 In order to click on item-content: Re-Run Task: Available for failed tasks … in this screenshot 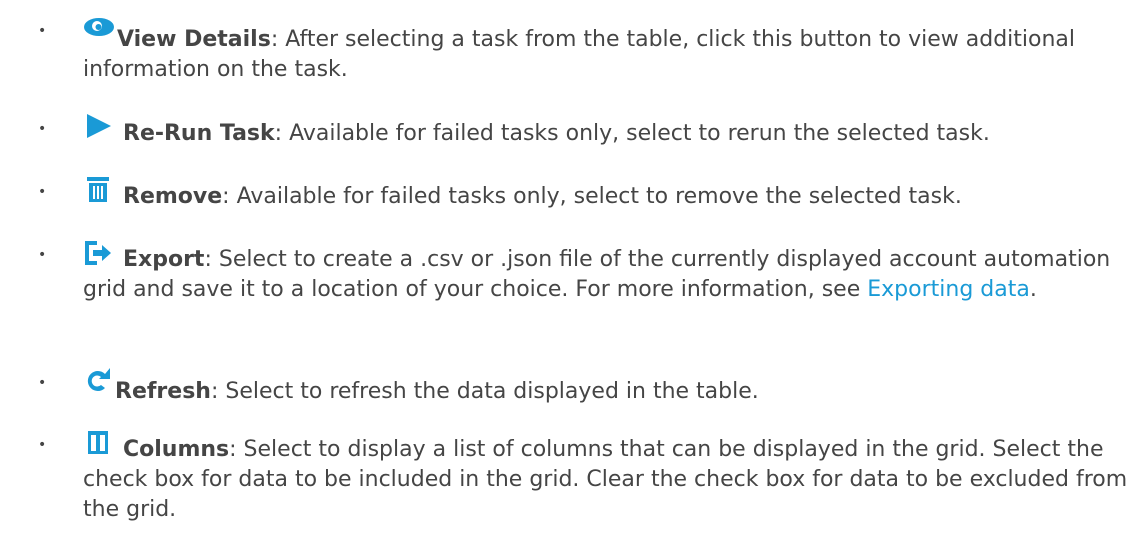, I will do `click(614, 131)`.